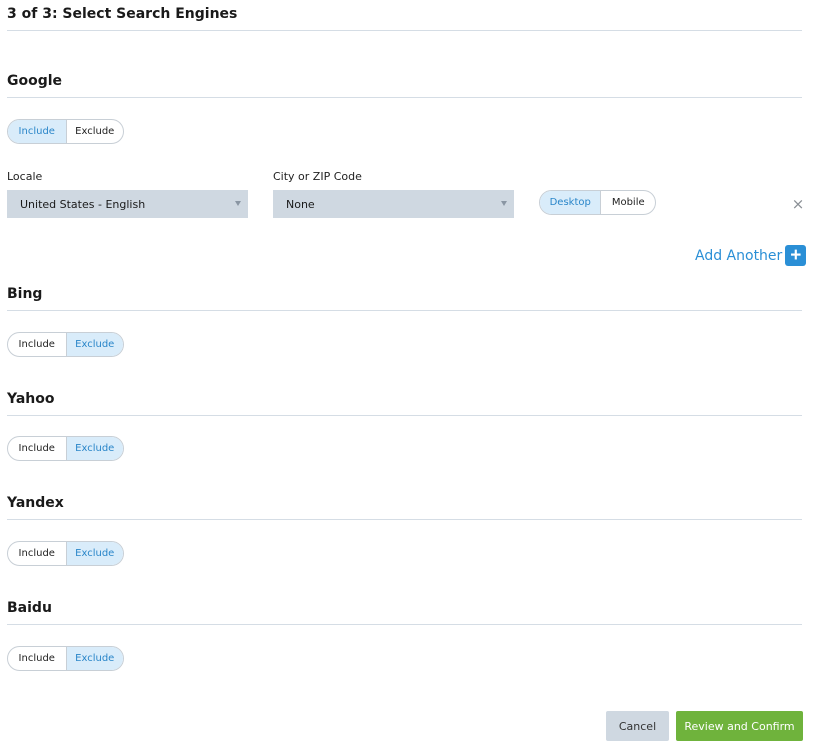  I want to click on baidu-include-option: Include, so click(37, 658).